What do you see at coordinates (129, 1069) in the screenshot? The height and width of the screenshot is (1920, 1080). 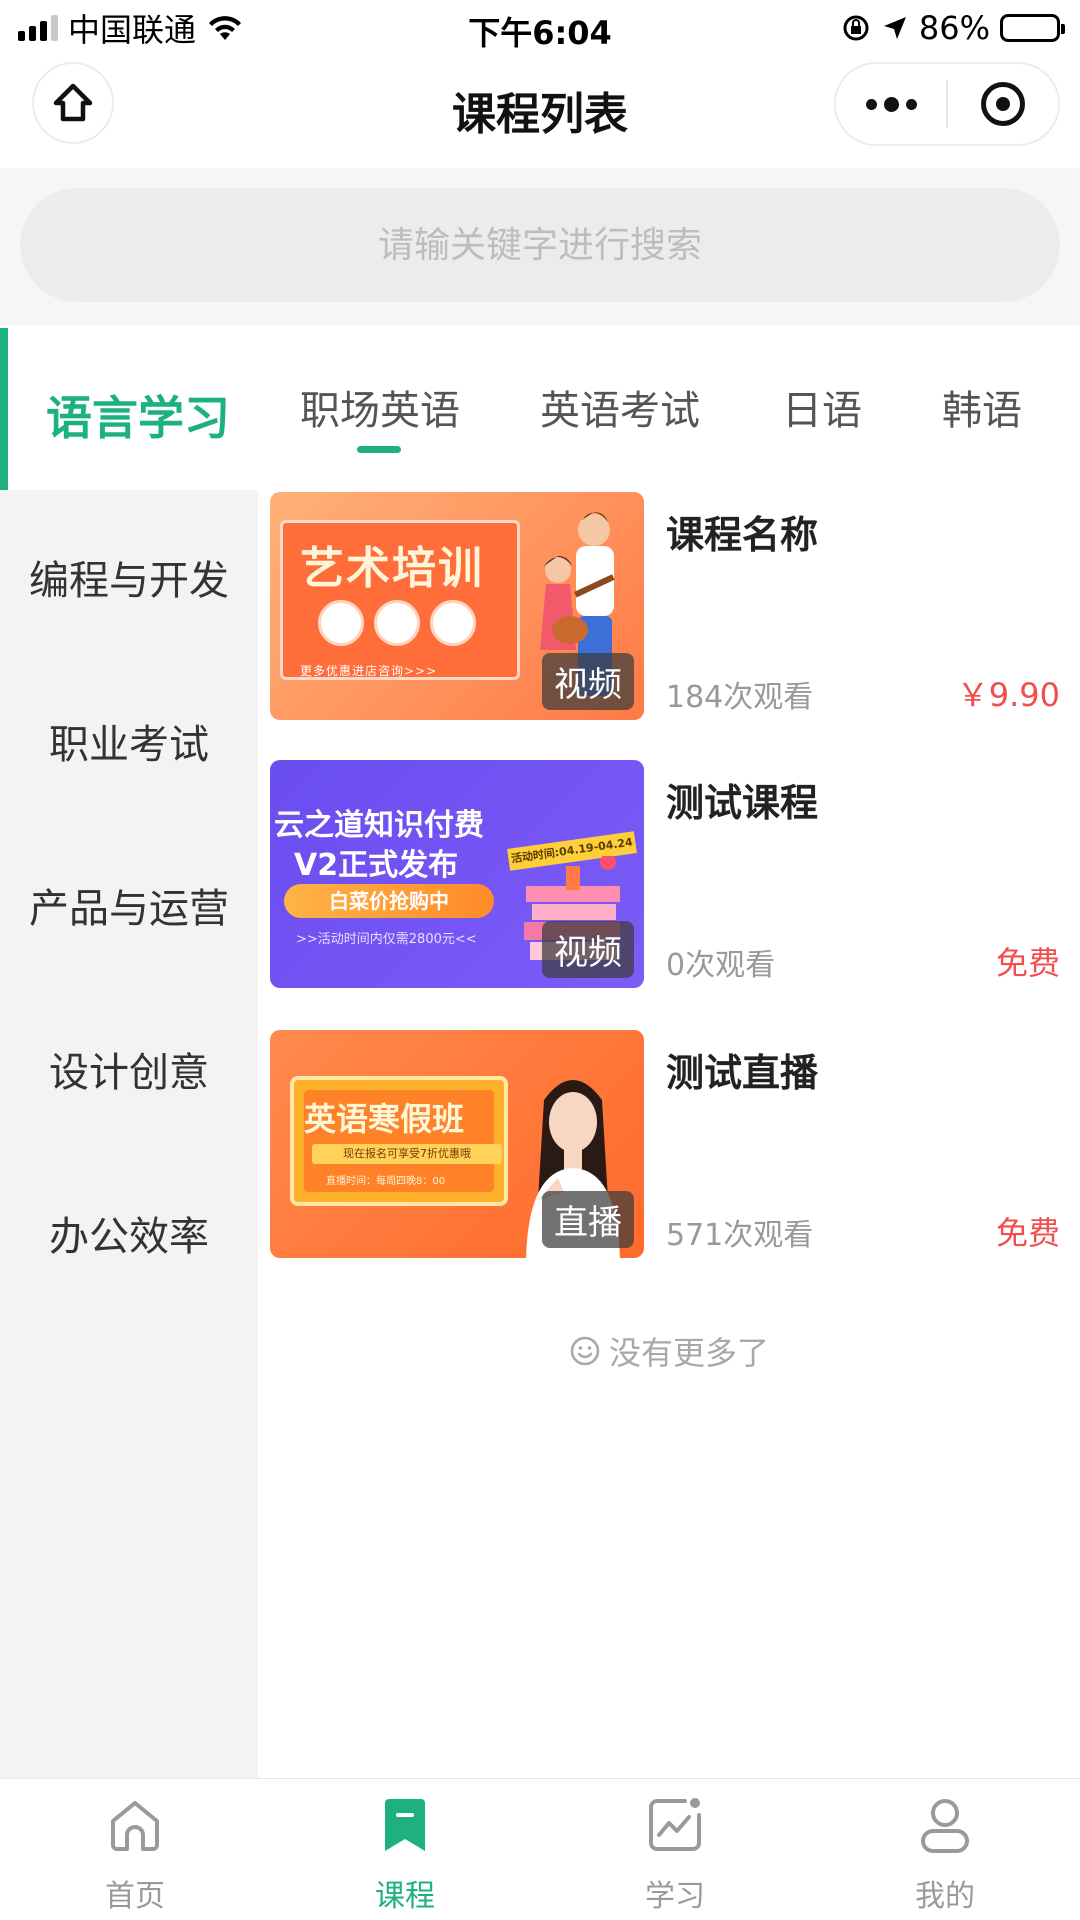 I see `side-item-design: 设计创意` at bounding box center [129, 1069].